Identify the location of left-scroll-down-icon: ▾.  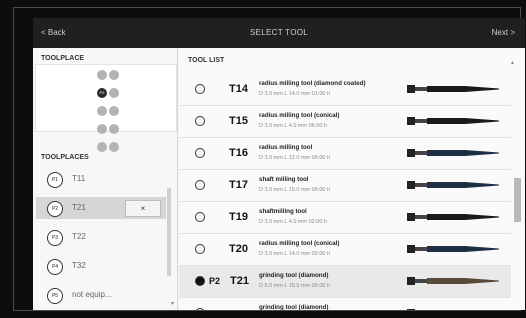
(172, 303).